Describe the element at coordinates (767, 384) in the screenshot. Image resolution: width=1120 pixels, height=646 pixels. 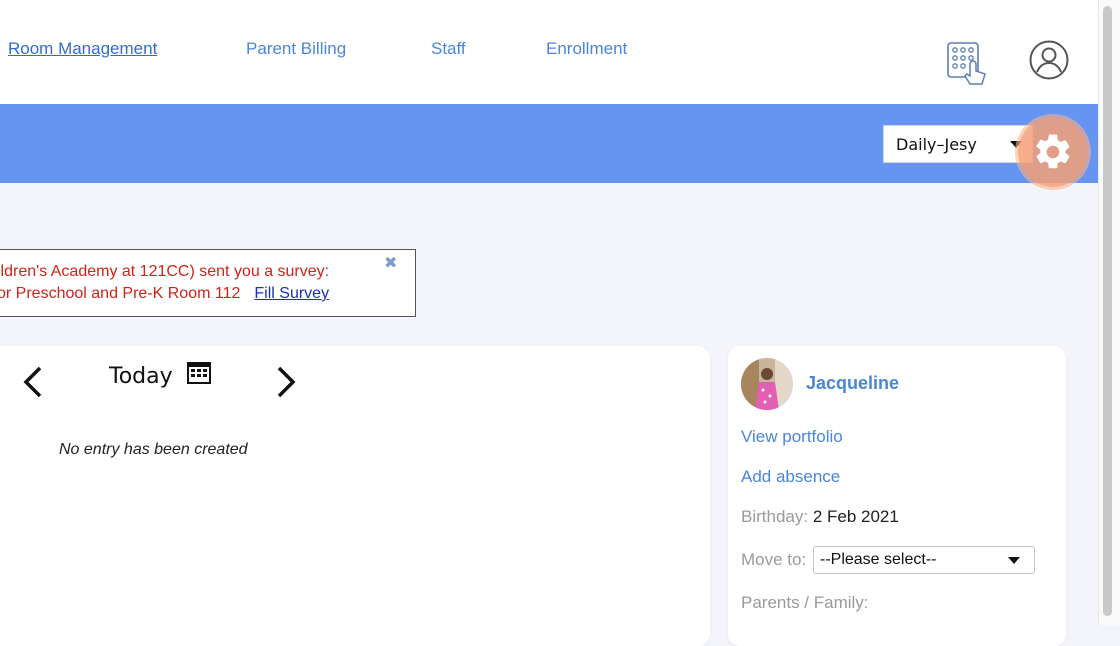
I see `avatar` at that location.